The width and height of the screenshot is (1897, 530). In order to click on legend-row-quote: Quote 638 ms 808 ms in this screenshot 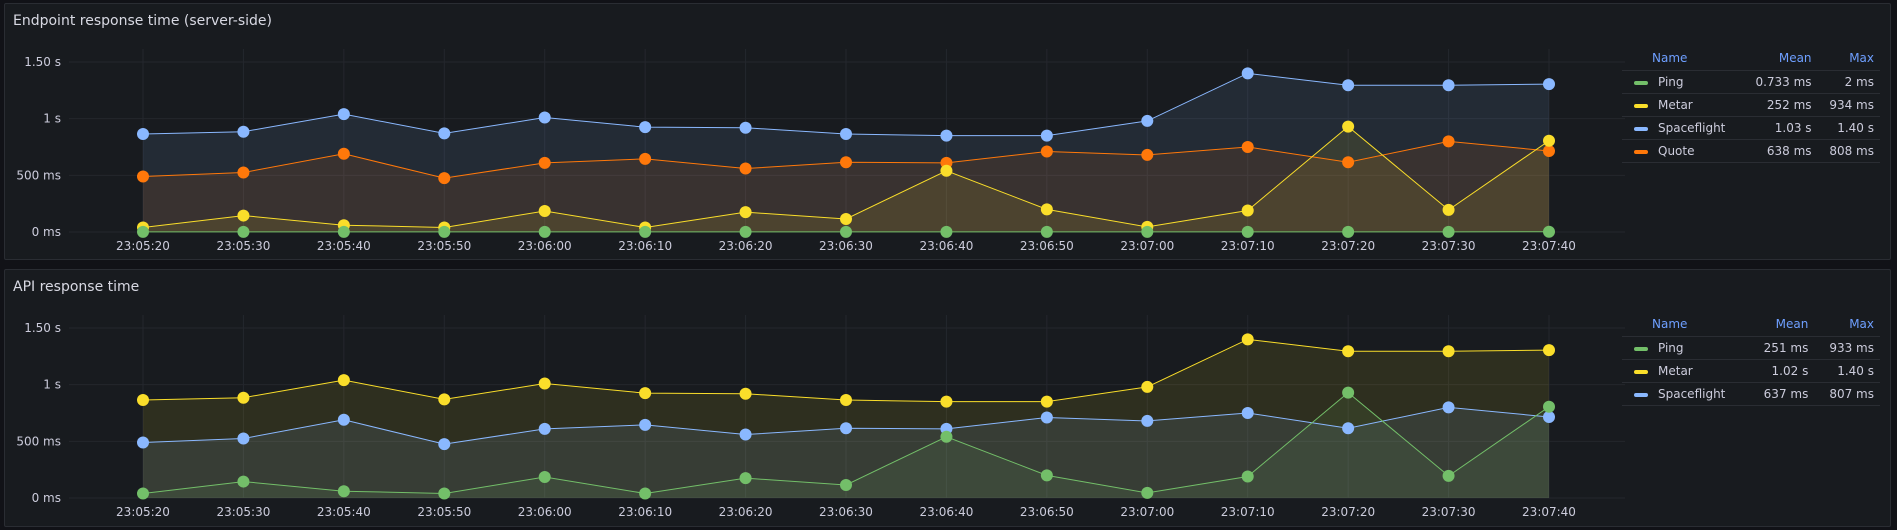, I will do `click(1751, 151)`.